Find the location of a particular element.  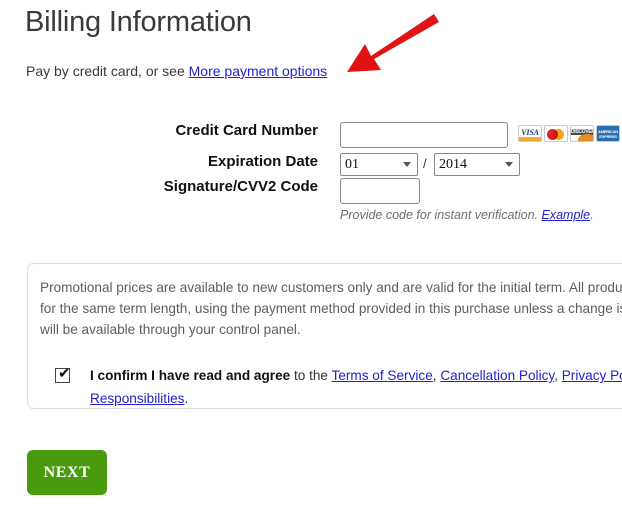

next-button: NEXT is located at coordinates (67, 472).